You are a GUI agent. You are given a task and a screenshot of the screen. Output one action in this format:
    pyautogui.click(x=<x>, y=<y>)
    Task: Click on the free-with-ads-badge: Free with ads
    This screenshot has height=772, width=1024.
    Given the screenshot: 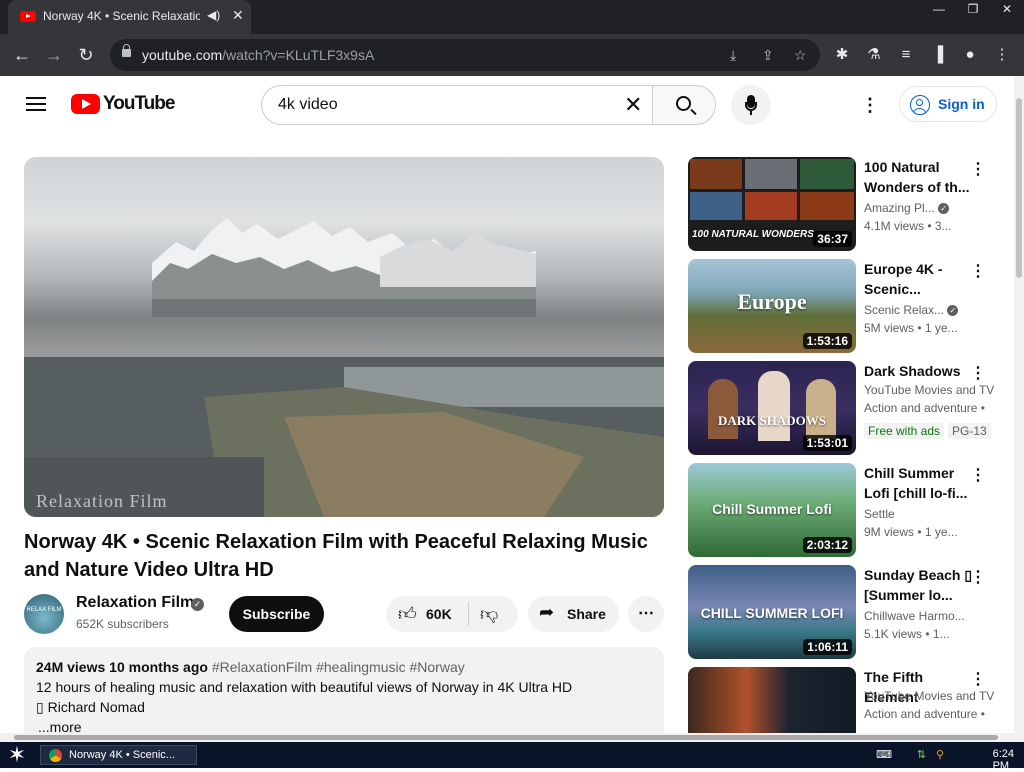 What is the action you would take?
    pyautogui.click(x=904, y=431)
    